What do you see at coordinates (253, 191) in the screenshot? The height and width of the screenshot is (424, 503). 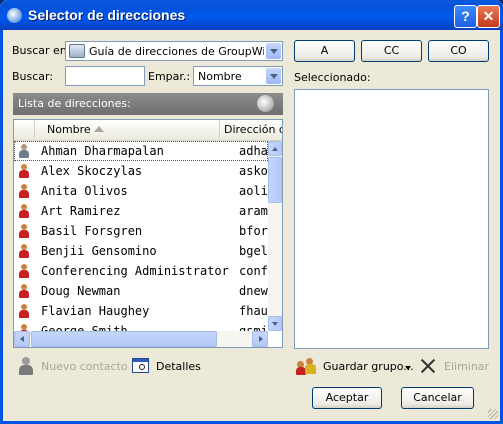 I see `row-address: aolivo` at bounding box center [253, 191].